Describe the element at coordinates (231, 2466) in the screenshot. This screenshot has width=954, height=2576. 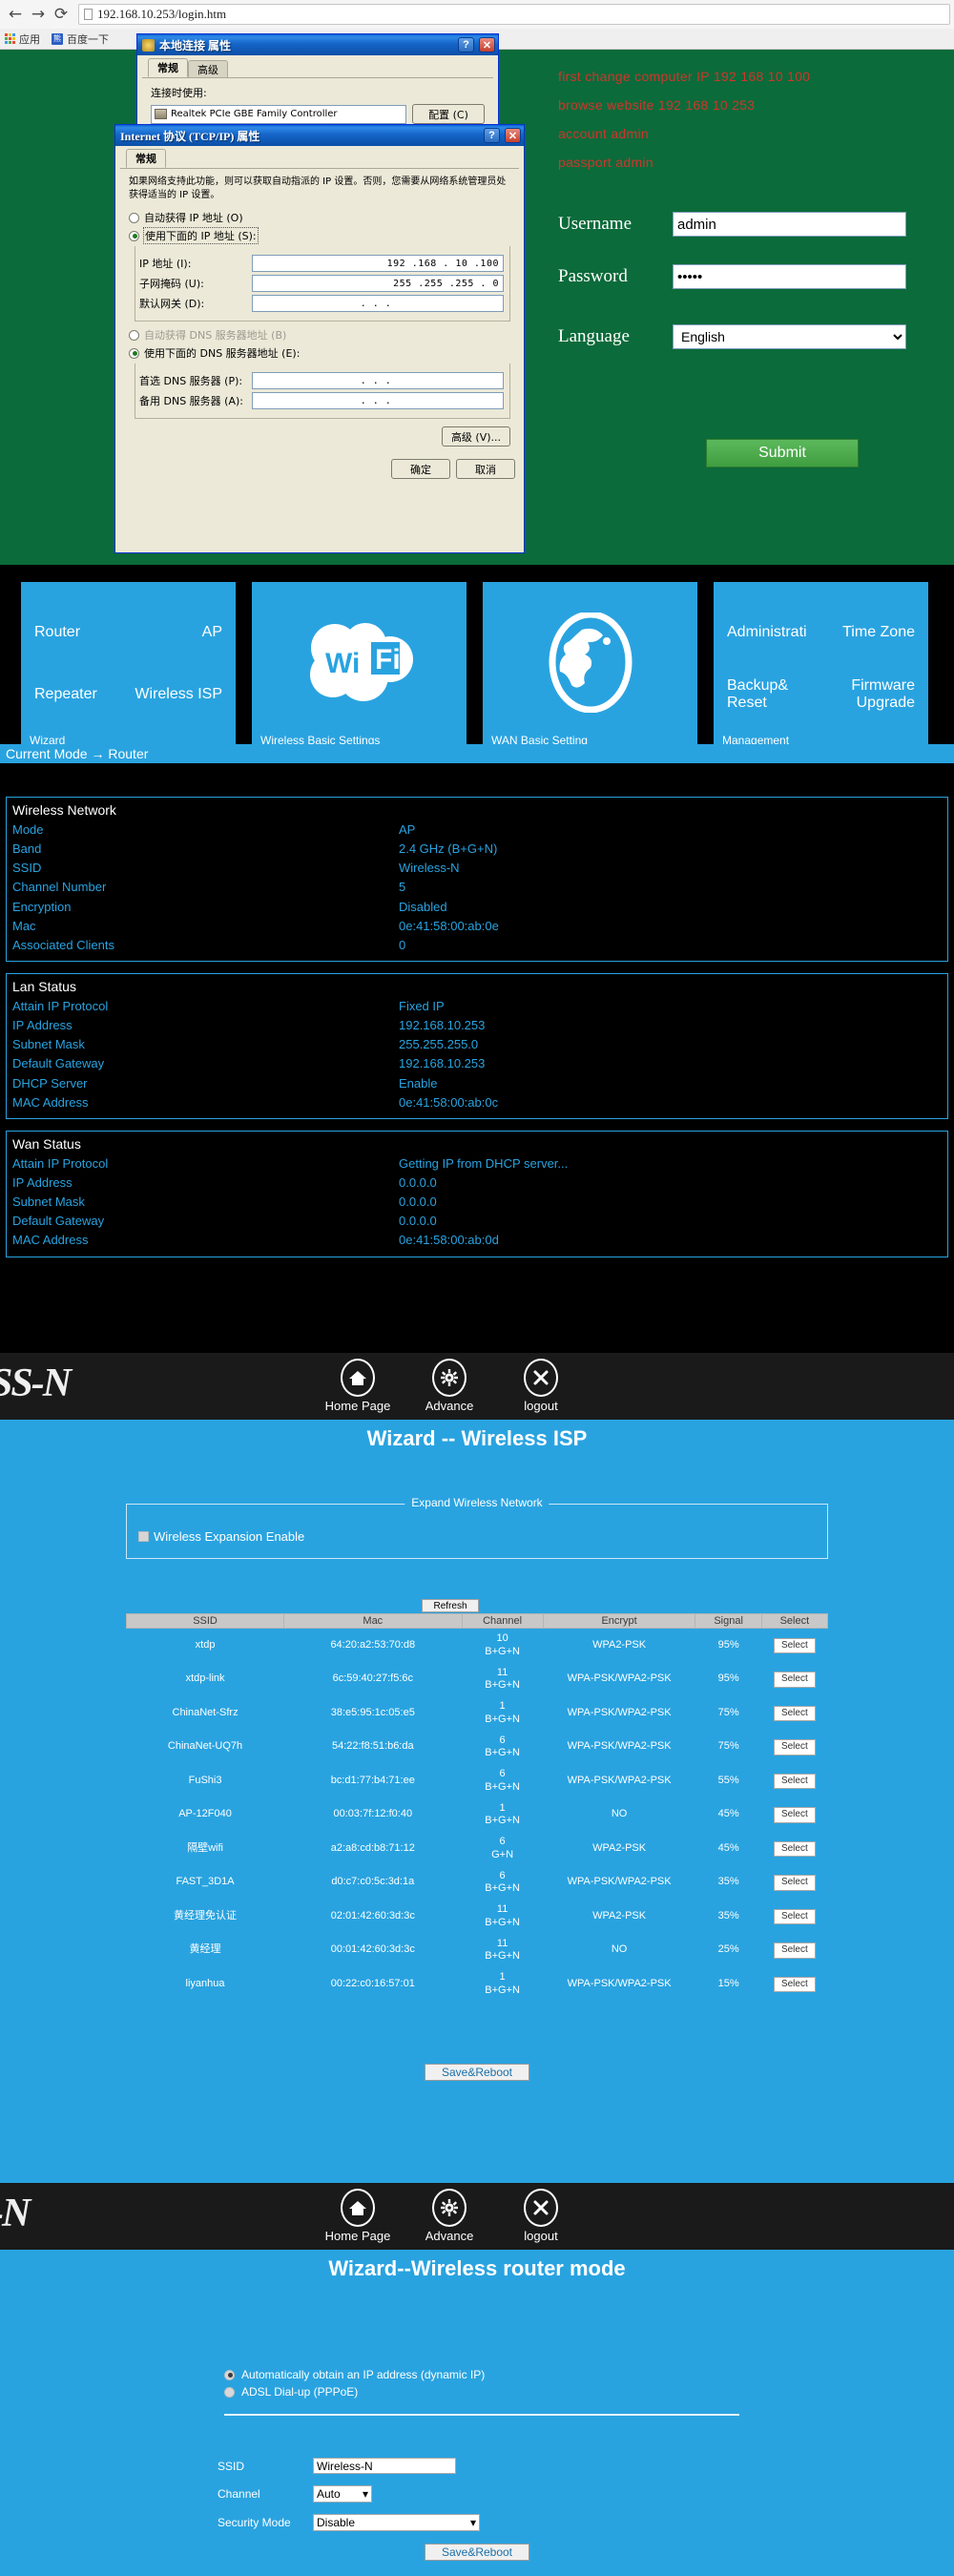
I see `ssid-label: SSID` at that location.